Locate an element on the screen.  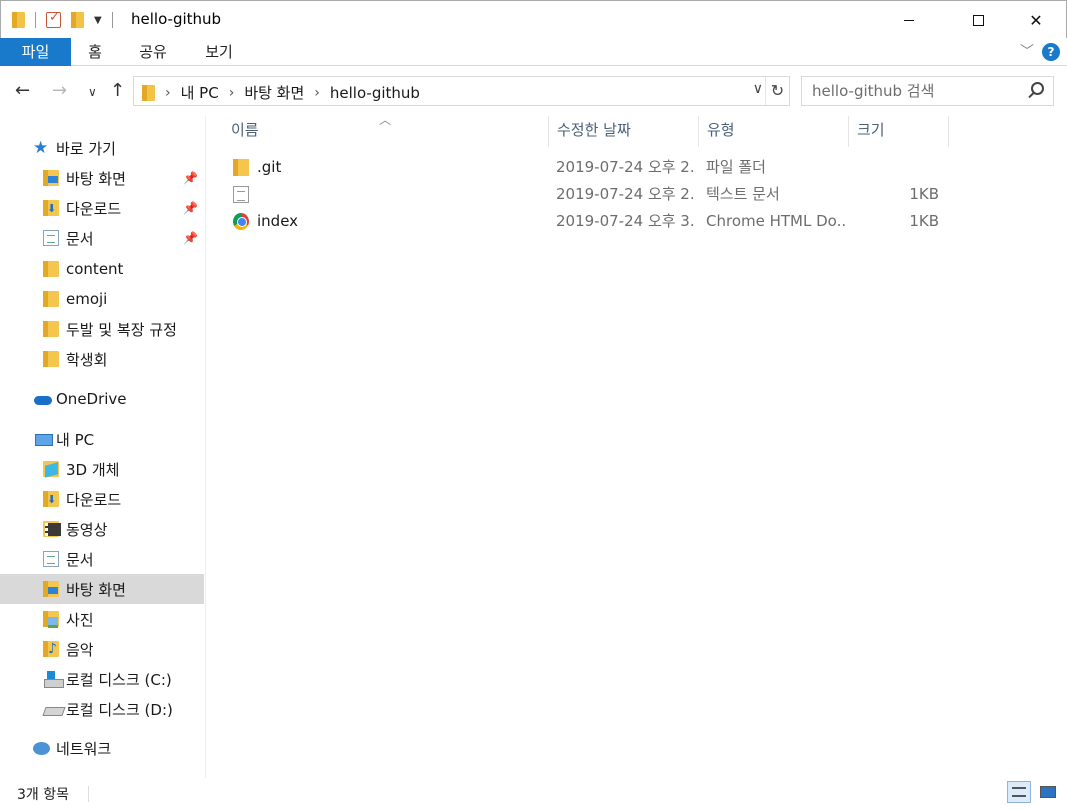
column-header-name: 이름 is located at coordinates (386, 131).